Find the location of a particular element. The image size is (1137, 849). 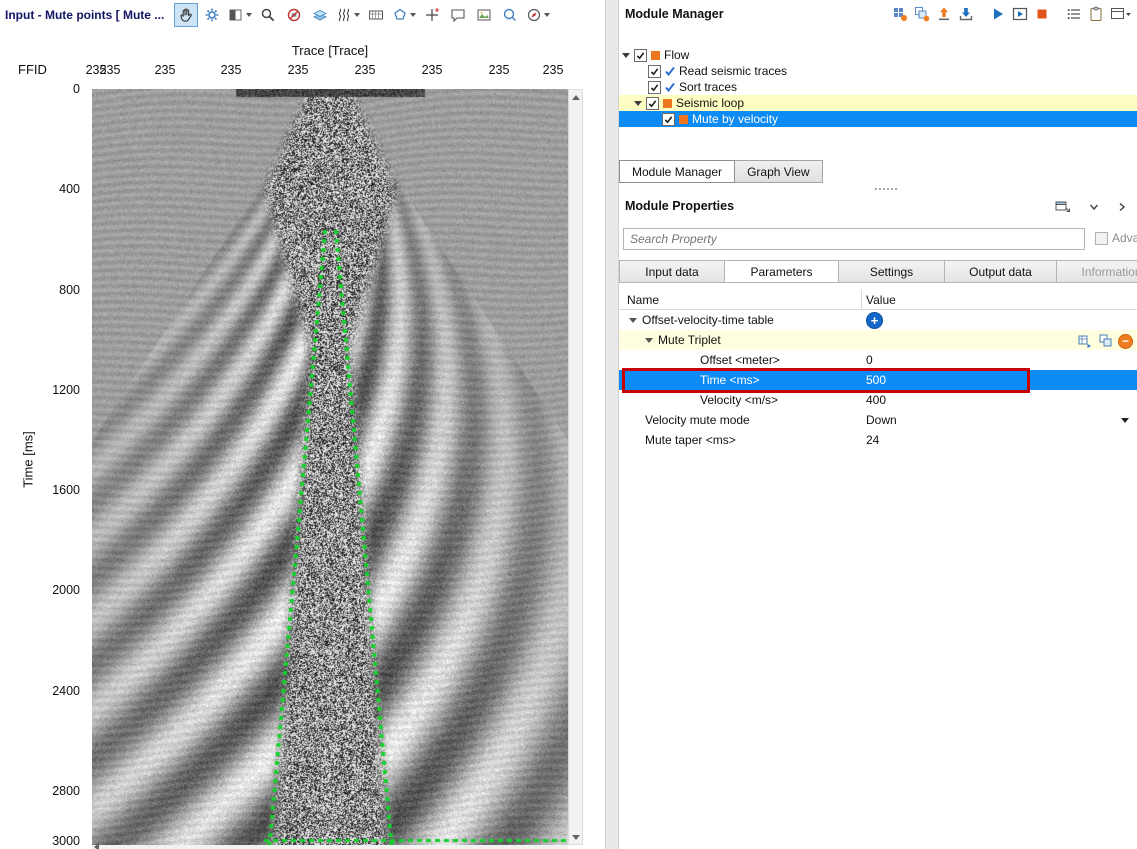

property-value: 24 is located at coordinates (872, 440).